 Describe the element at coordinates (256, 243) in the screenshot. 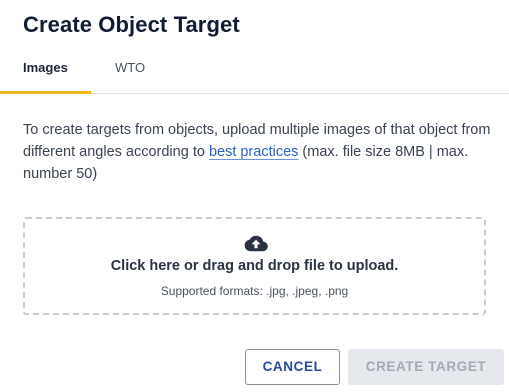

I see `cloud-upload-icon` at that location.